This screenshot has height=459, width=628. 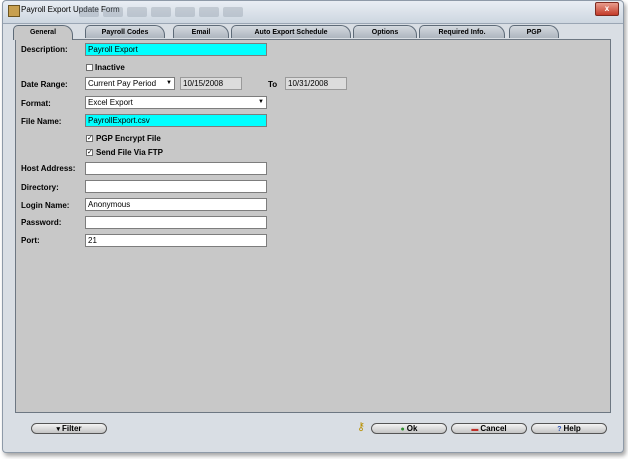 I want to click on title-bar: Payroll Export Update Form x, so click(x=313, y=12).